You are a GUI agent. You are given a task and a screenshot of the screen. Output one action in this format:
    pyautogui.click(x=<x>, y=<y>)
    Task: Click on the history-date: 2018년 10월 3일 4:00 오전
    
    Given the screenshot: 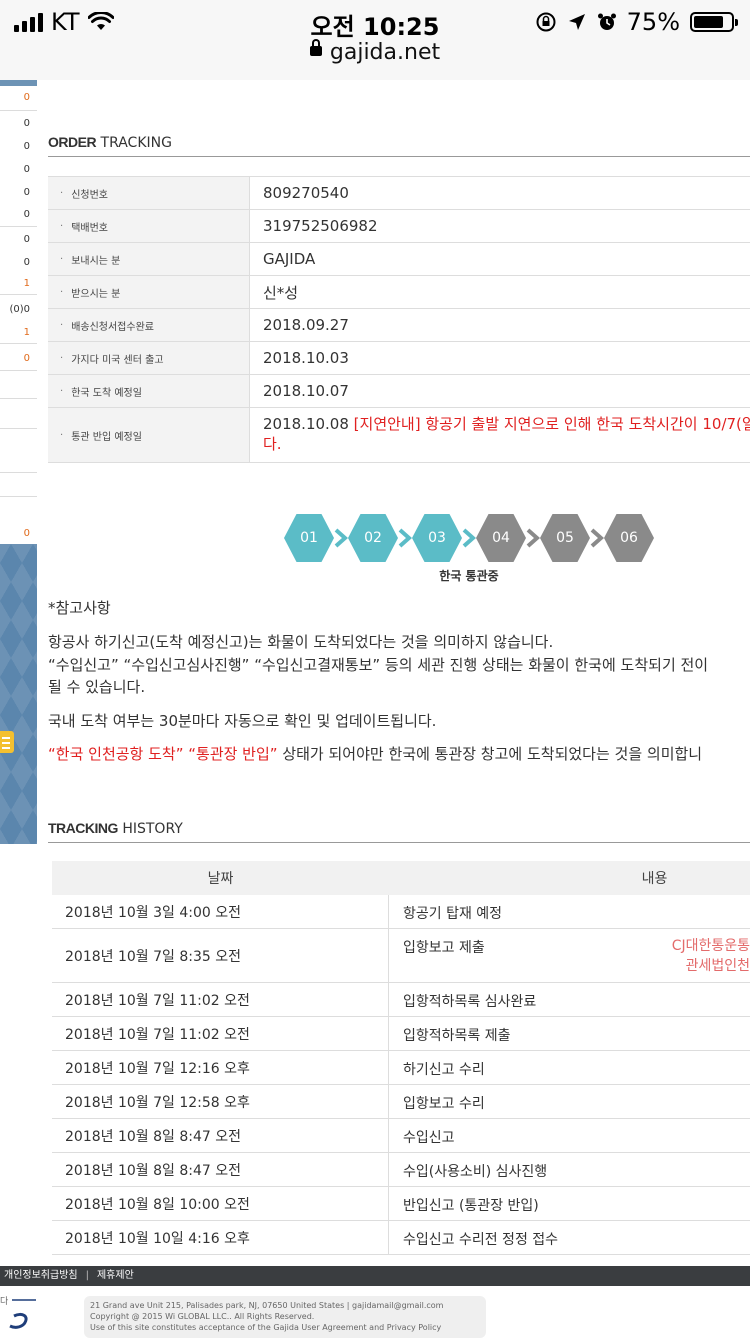 What is the action you would take?
    pyautogui.click(x=220, y=911)
    